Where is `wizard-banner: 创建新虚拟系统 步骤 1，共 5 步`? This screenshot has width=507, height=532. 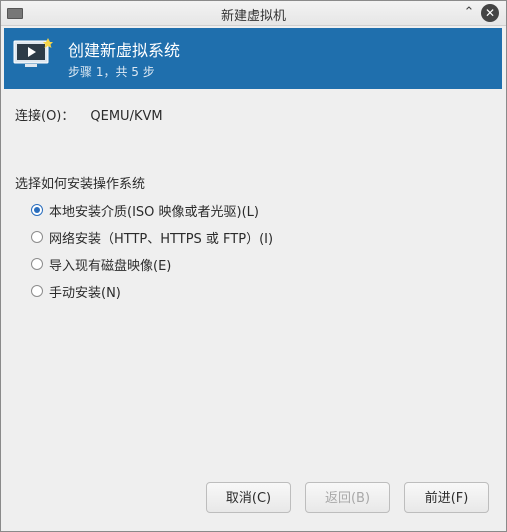 wizard-banner: 创建新虚拟系统 步骤 1，共 5 步 is located at coordinates (253, 58).